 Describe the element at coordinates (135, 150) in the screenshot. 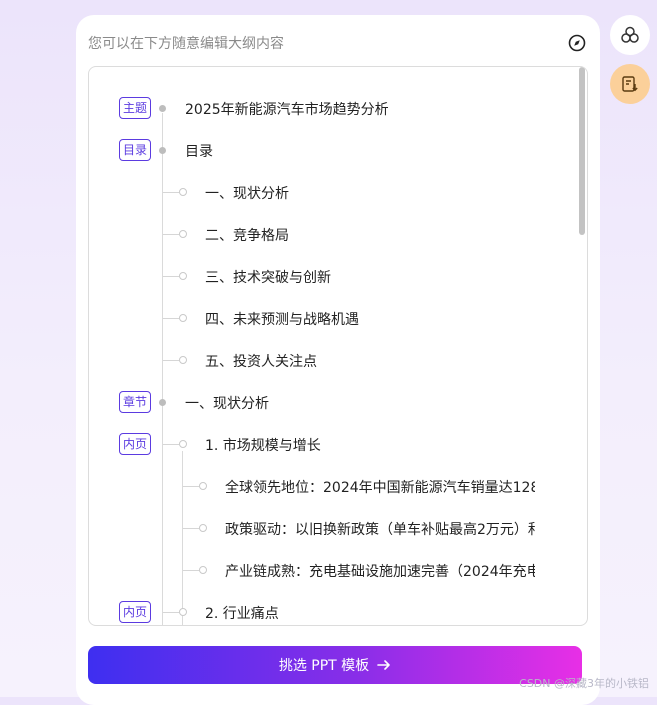

I see `tag-toc: 目录` at that location.